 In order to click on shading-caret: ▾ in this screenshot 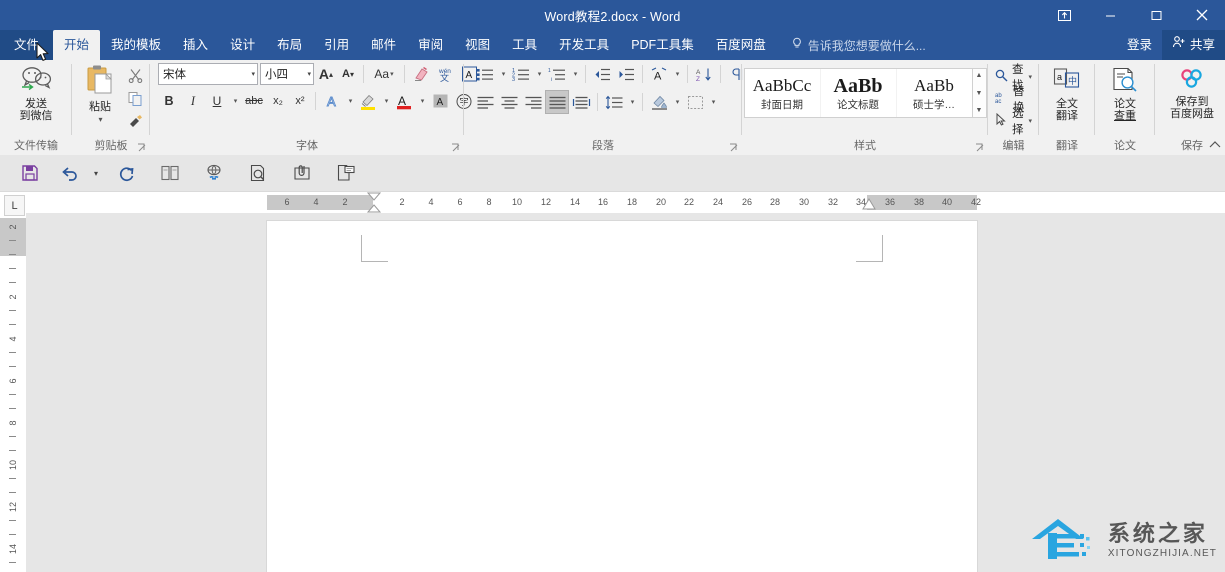, I will do `click(677, 102)`.